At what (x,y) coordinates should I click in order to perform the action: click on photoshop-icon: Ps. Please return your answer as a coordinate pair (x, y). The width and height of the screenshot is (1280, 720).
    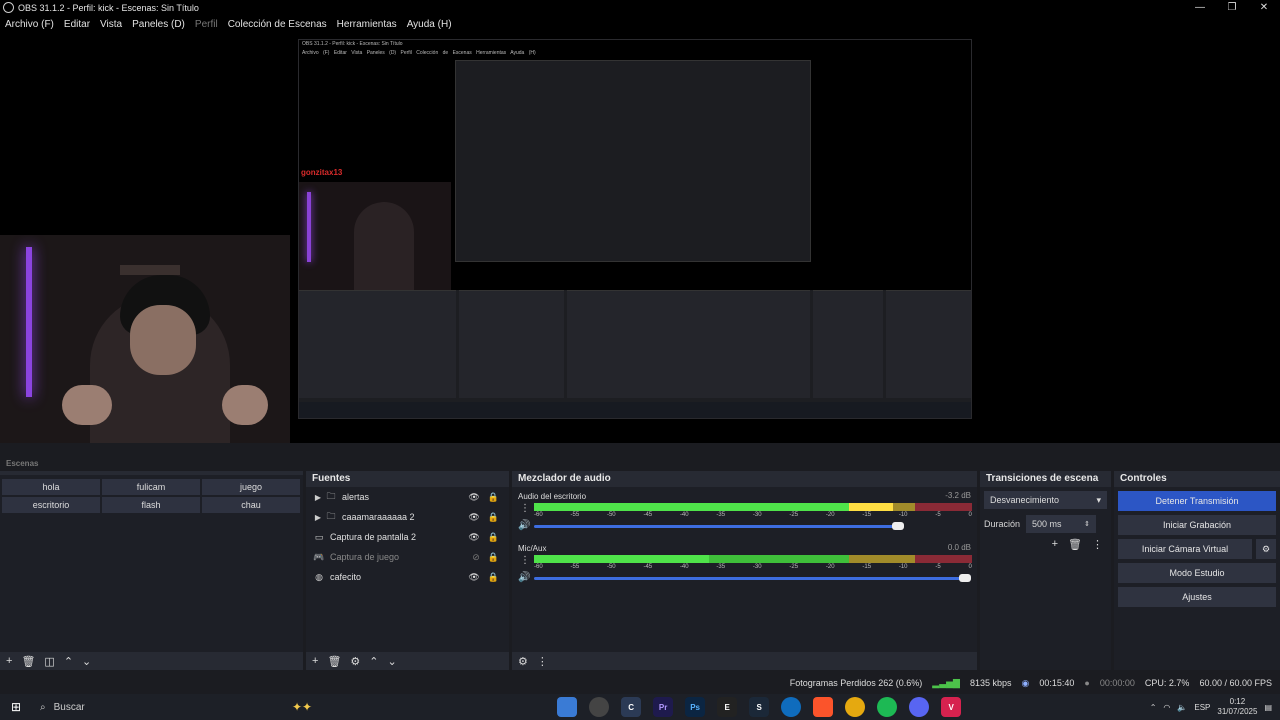
    Looking at the image, I should click on (695, 707).